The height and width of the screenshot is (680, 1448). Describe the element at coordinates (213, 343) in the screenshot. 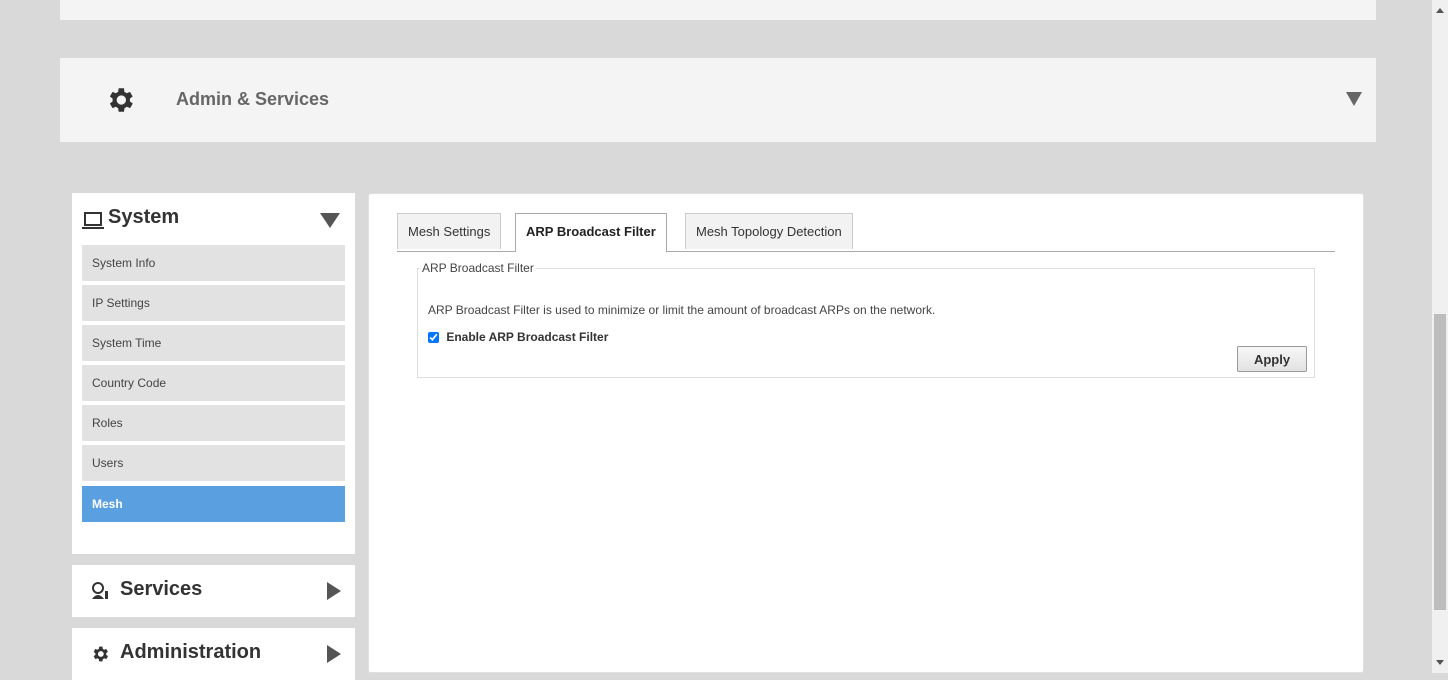

I see `sidebar-item-system-time: System Time` at that location.